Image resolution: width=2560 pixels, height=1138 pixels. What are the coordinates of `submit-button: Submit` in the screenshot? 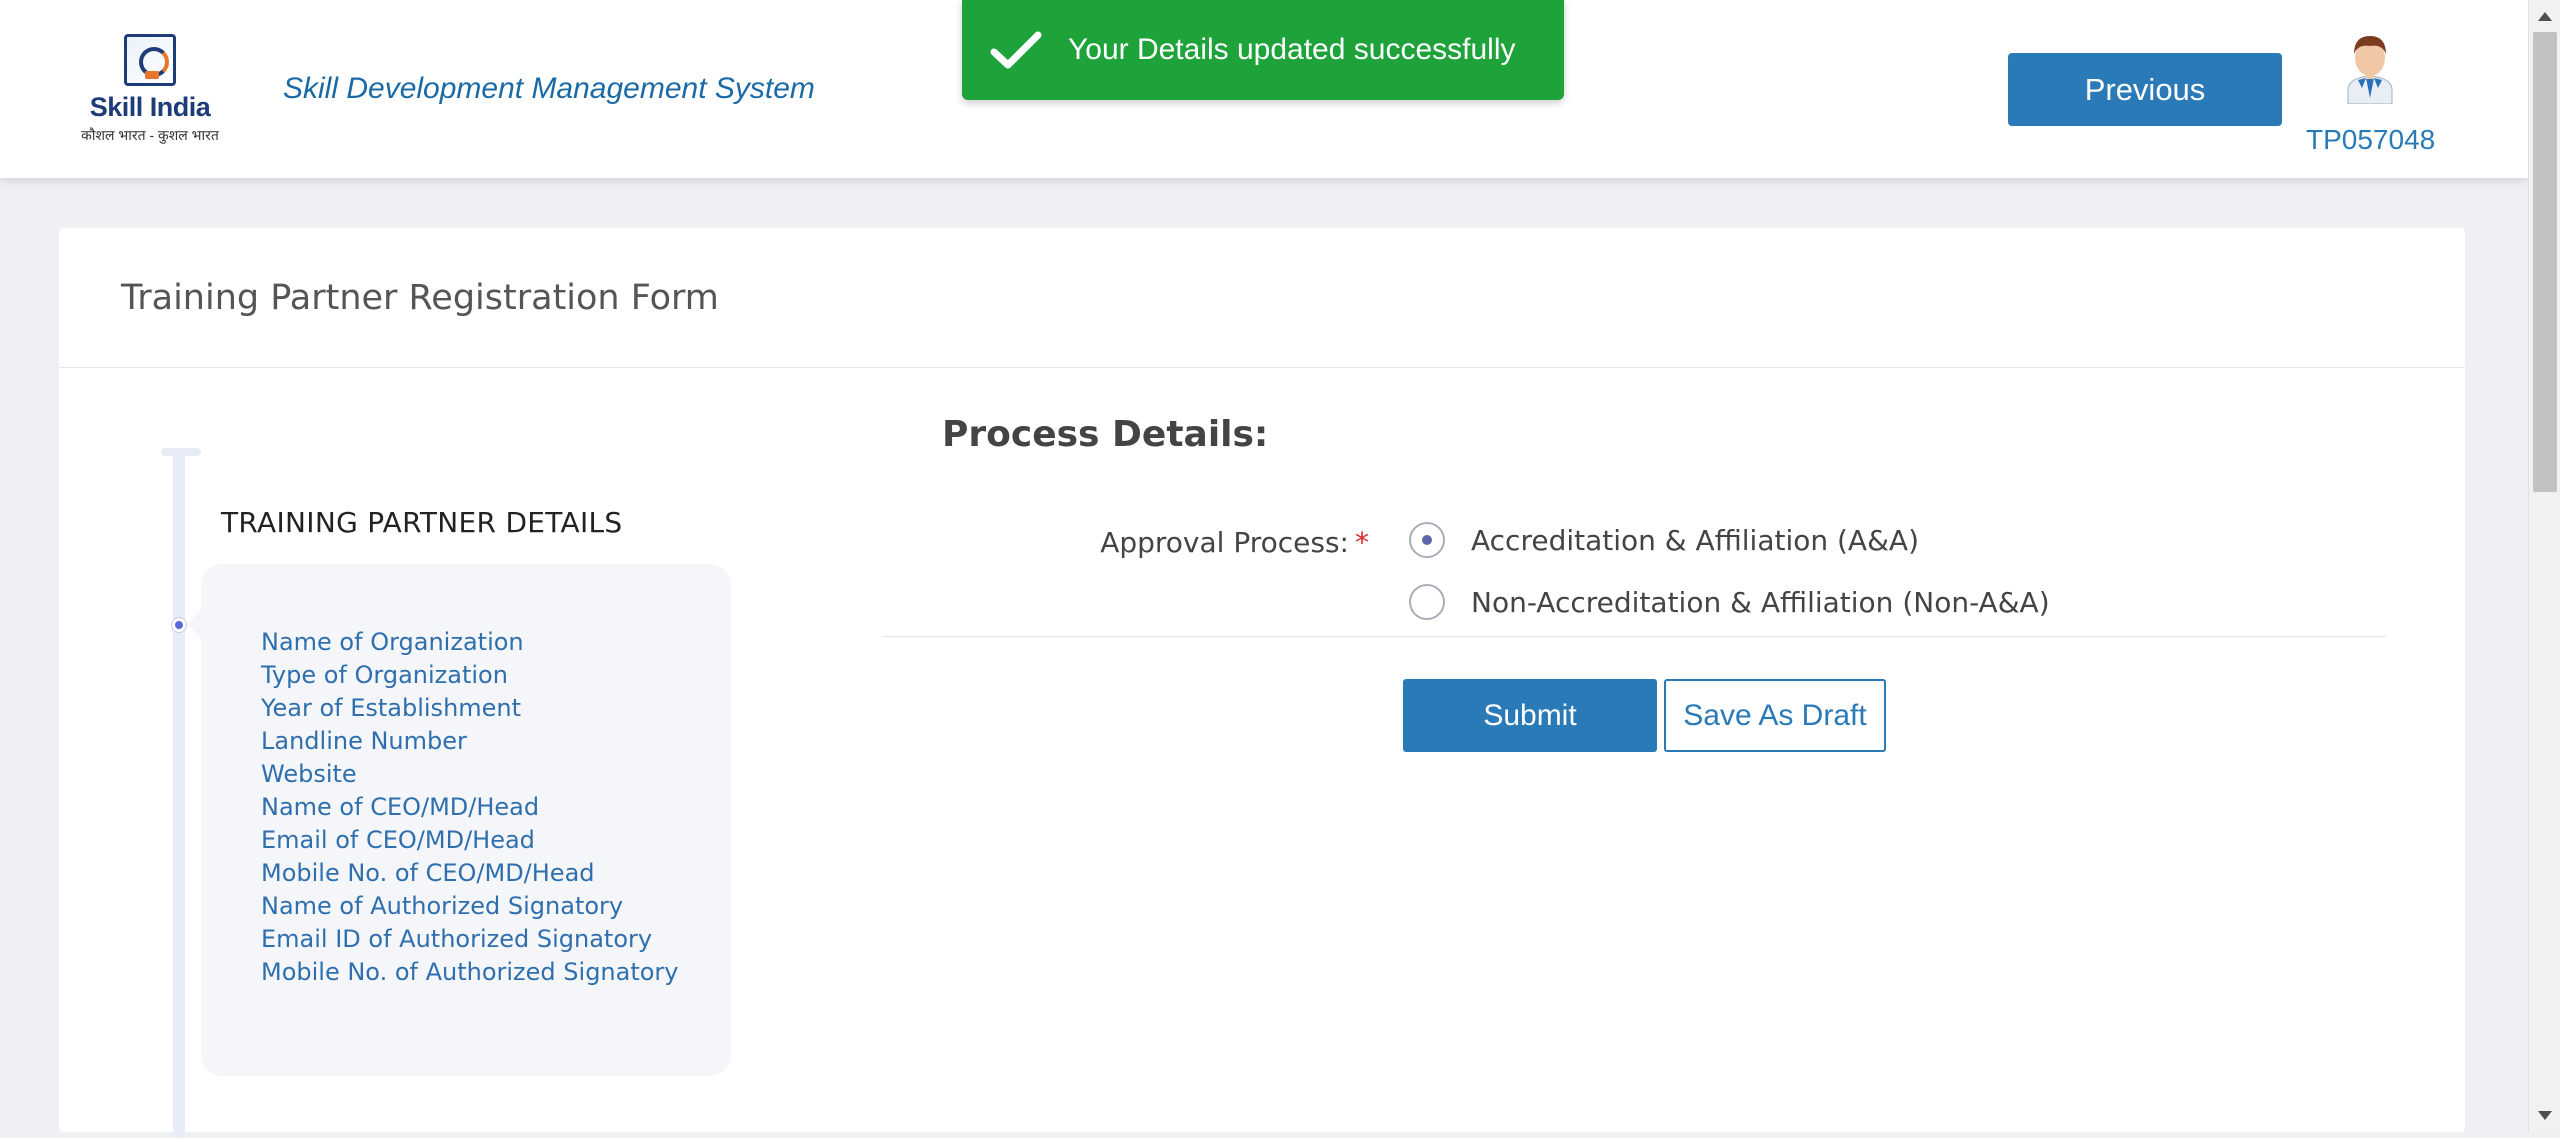 It's located at (1530, 715).